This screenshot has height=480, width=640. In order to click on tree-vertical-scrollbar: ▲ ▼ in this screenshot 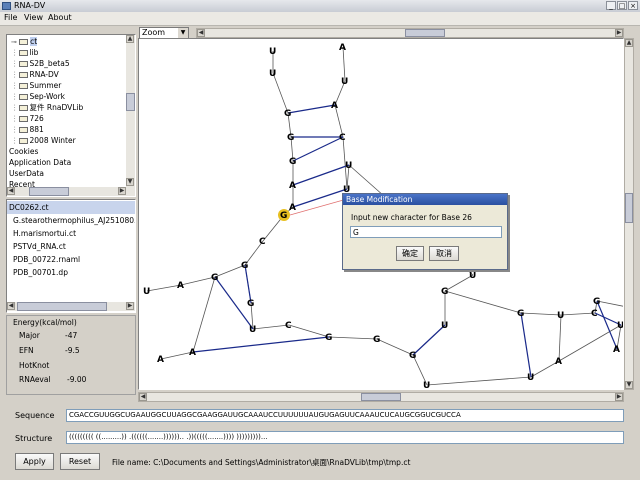, I will do `click(130, 111)`.